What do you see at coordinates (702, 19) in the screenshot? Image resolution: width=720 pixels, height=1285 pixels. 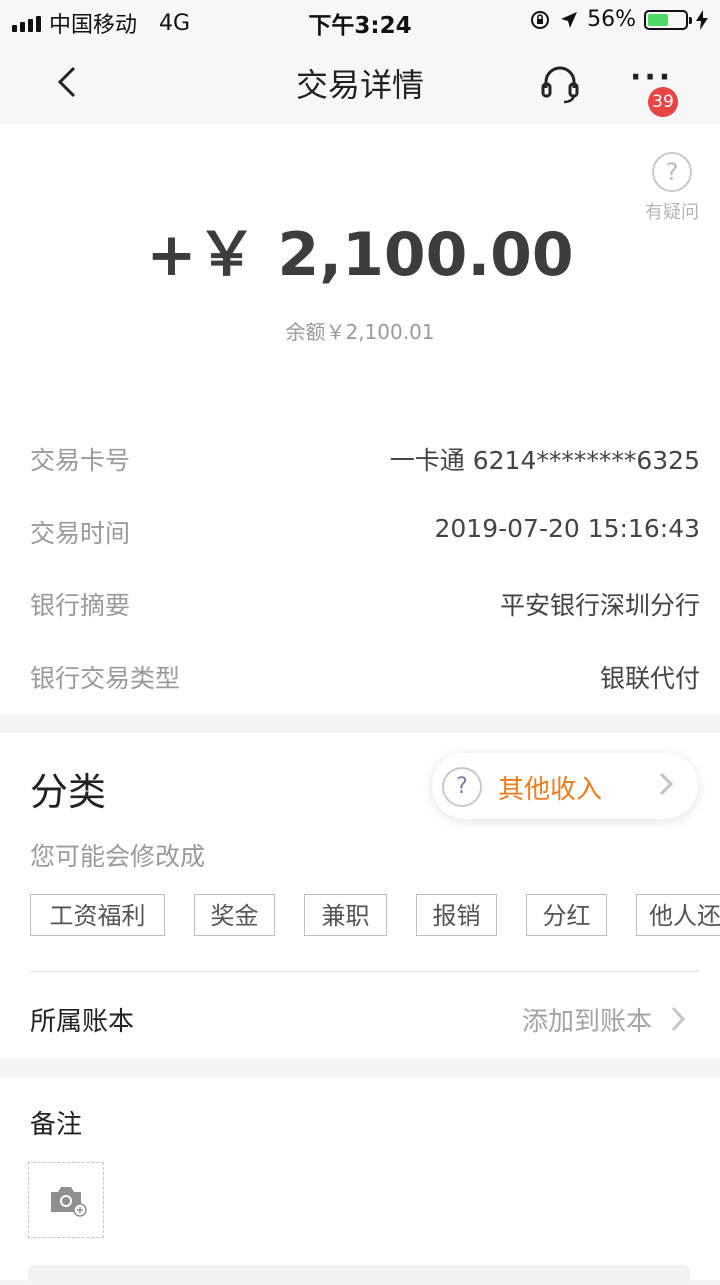 I see `charging-bolt-icon` at bounding box center [702, 19].